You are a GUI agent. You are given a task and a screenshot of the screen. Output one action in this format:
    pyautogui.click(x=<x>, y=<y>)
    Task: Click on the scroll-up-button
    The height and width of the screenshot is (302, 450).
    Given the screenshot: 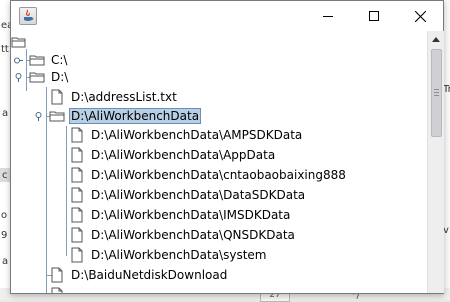 What is the action you would take?
    pyautogui.click(x=436, y=39)
    